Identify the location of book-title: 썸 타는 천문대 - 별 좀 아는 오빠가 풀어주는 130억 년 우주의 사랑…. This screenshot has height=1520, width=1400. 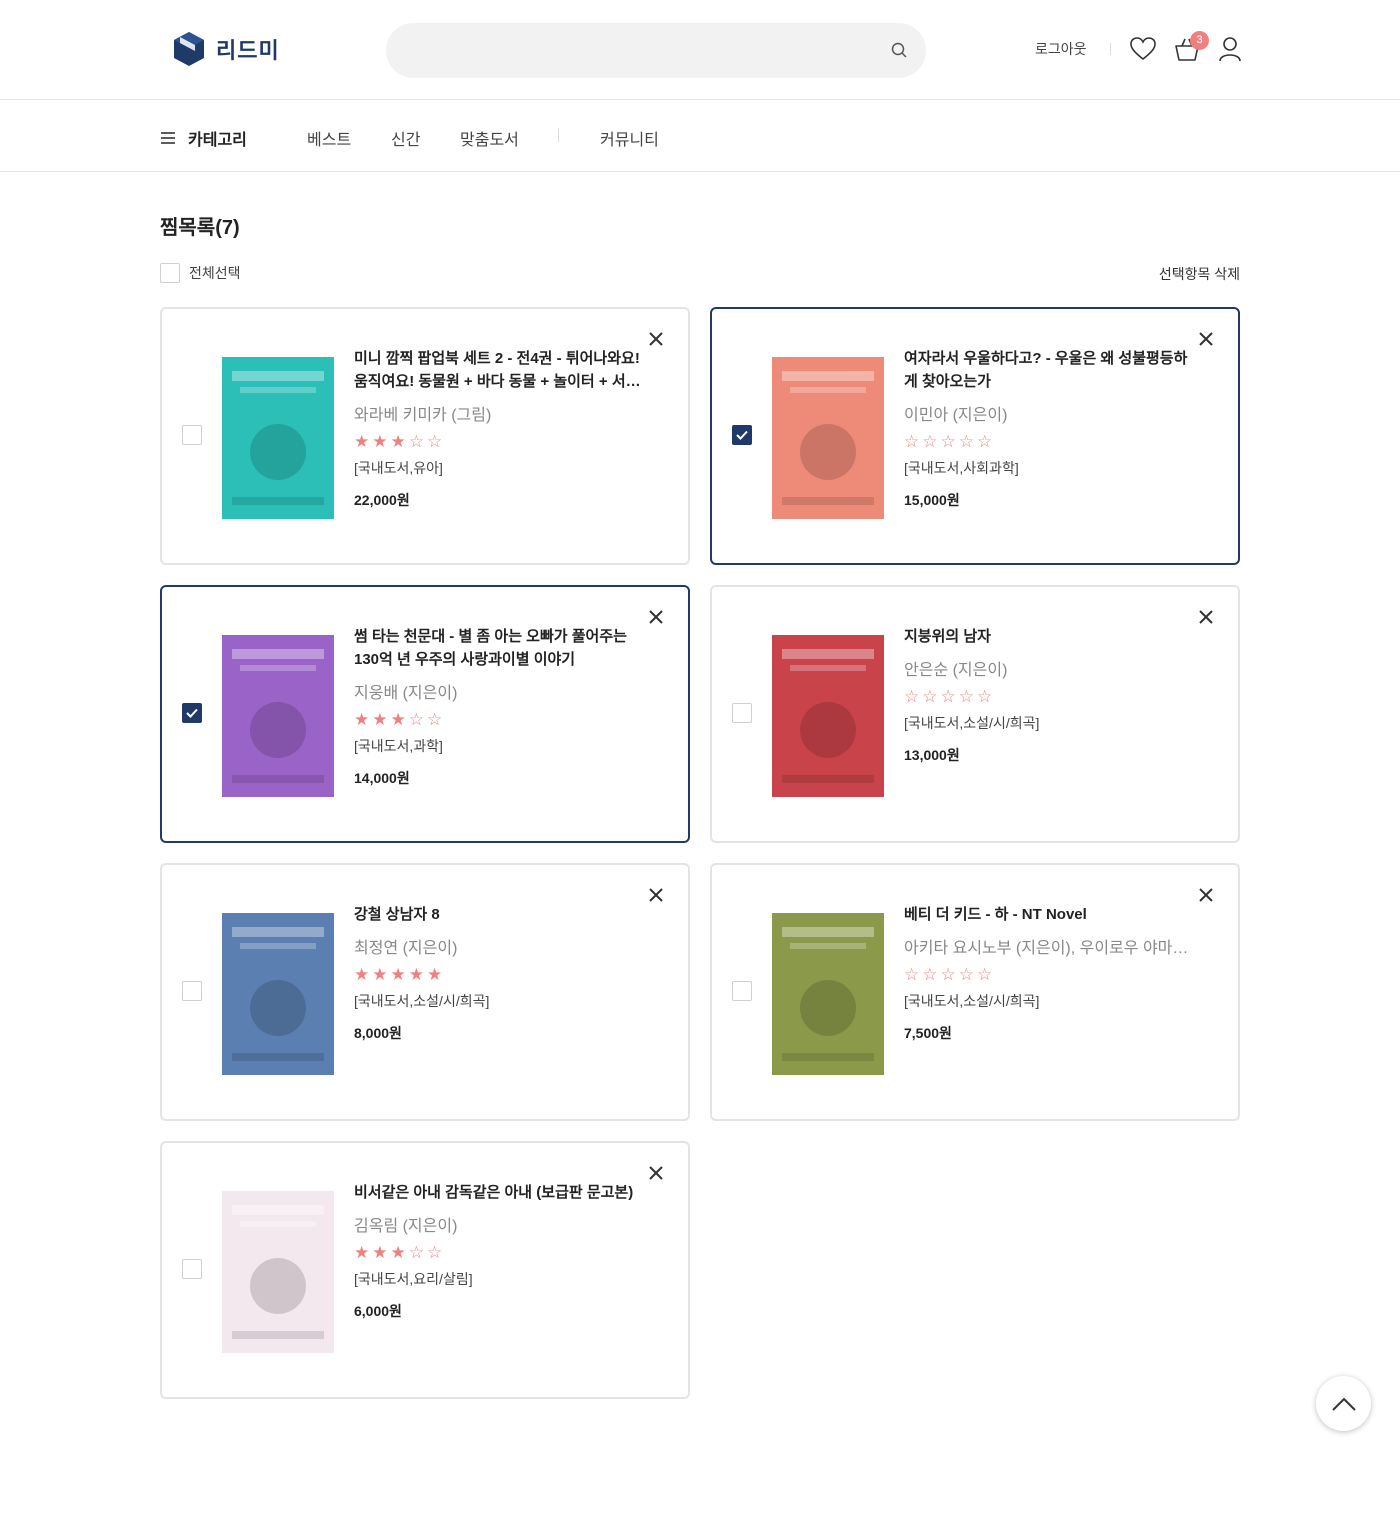
(499, 648).